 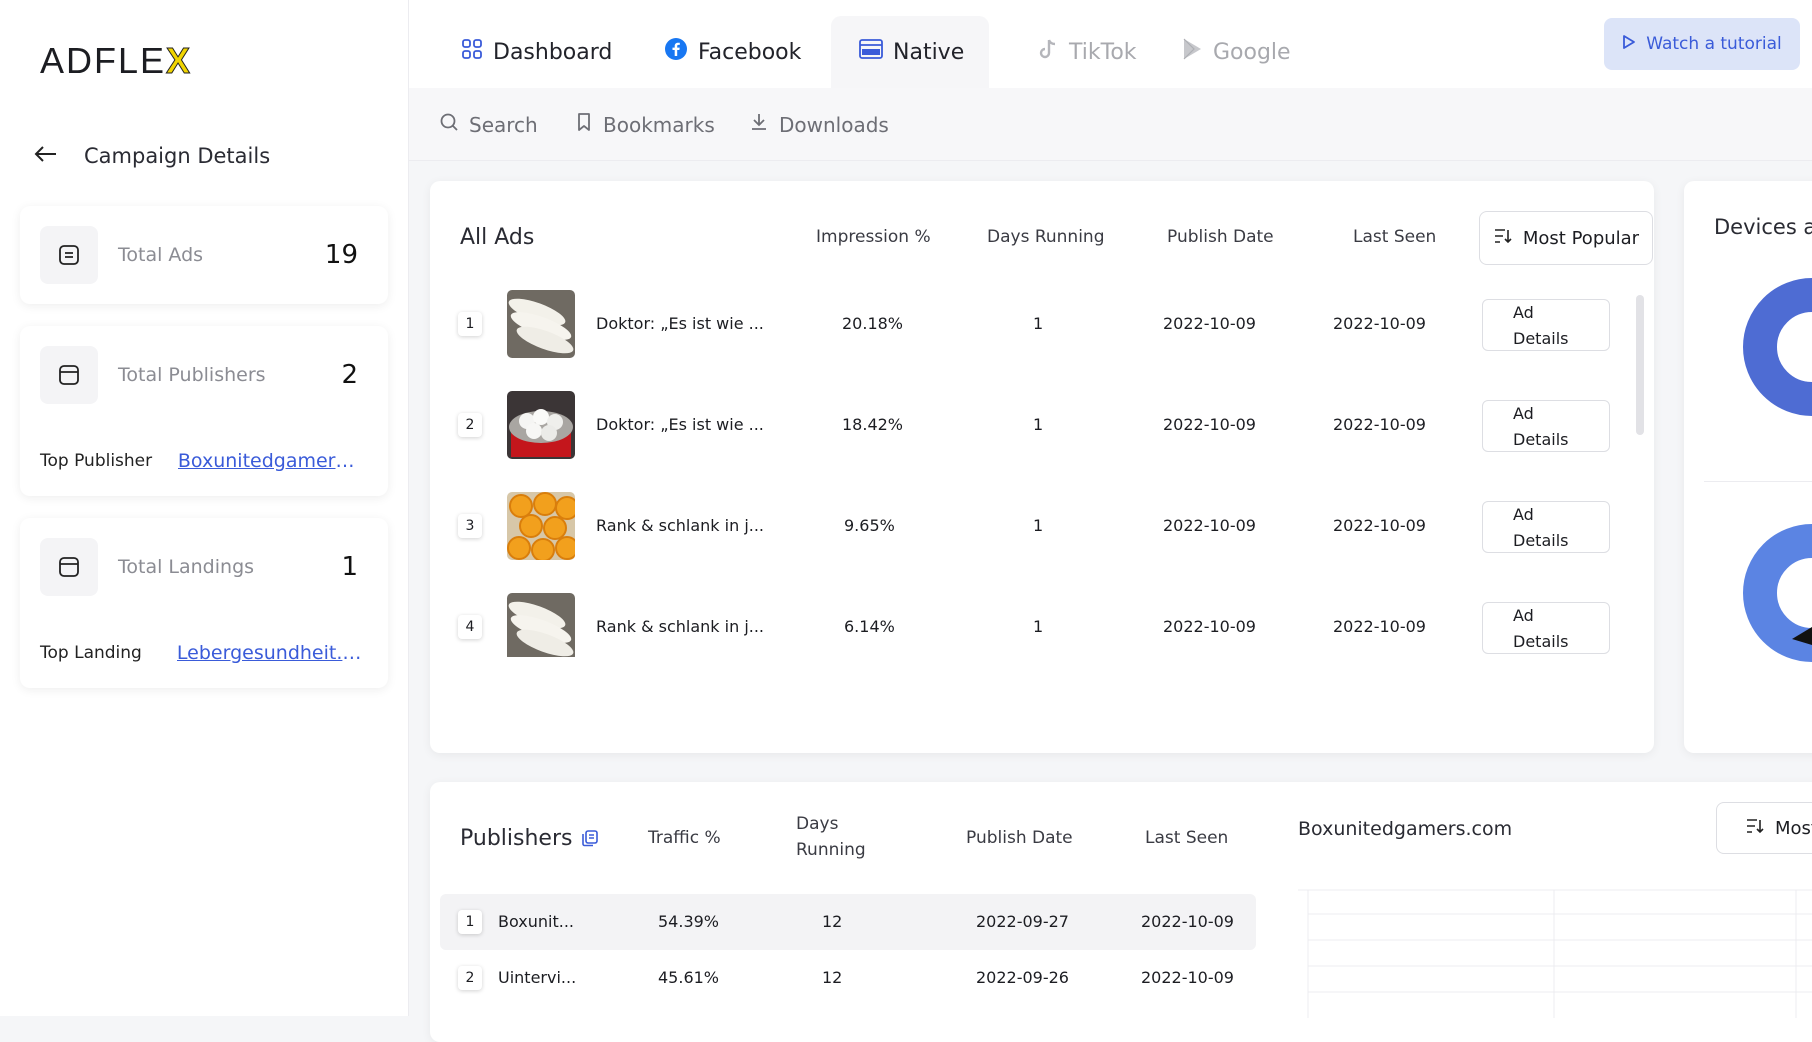 I want to click on tab-native-label: Native, so click(x=929, y=52).